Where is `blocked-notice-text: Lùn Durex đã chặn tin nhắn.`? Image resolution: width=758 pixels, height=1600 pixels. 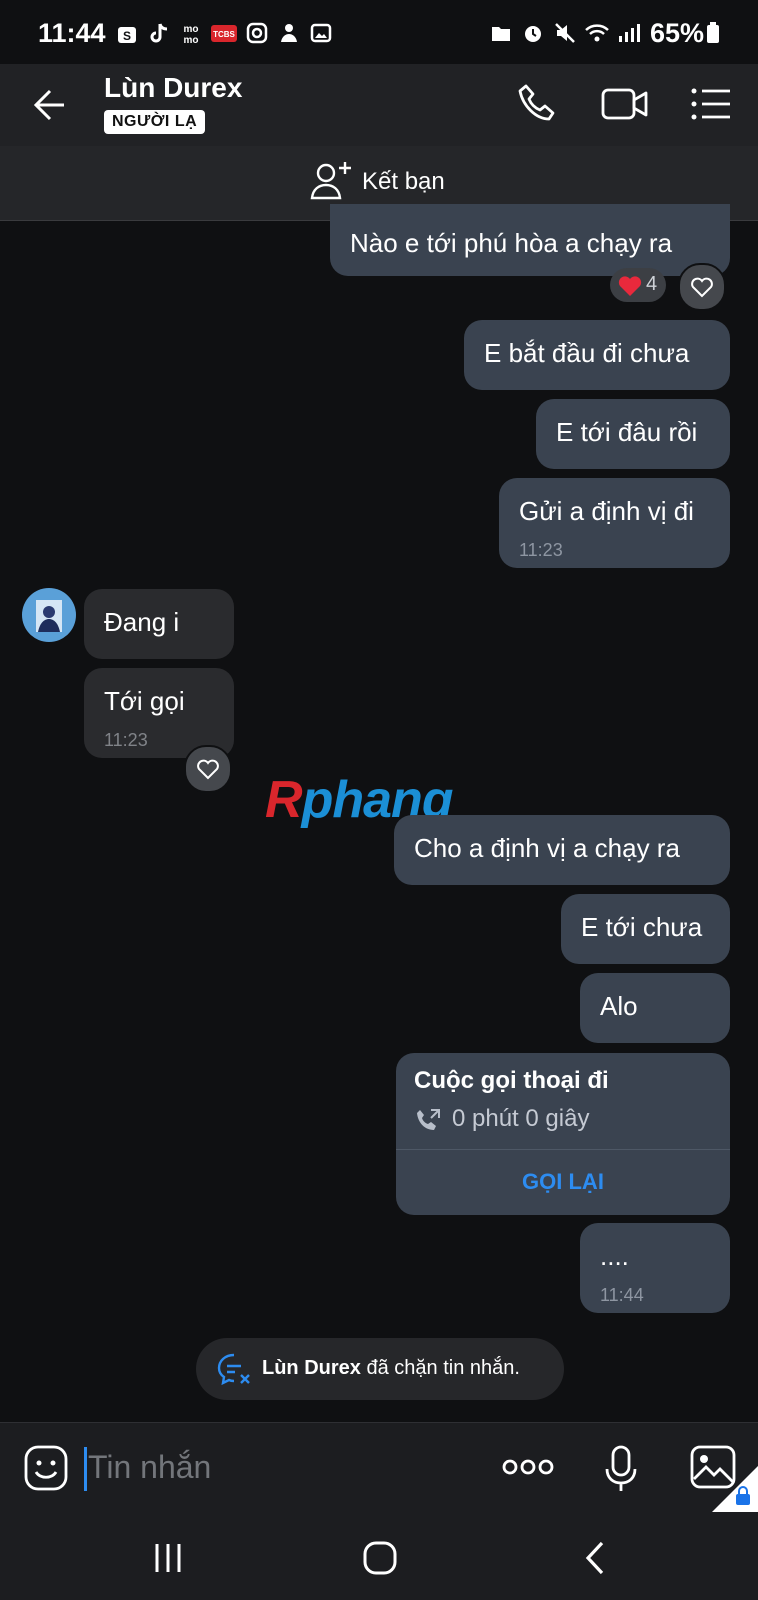
blocked-notice-text: Lùn Durex đã chặn tin nhắn. is located at coordinates (391, 1368).